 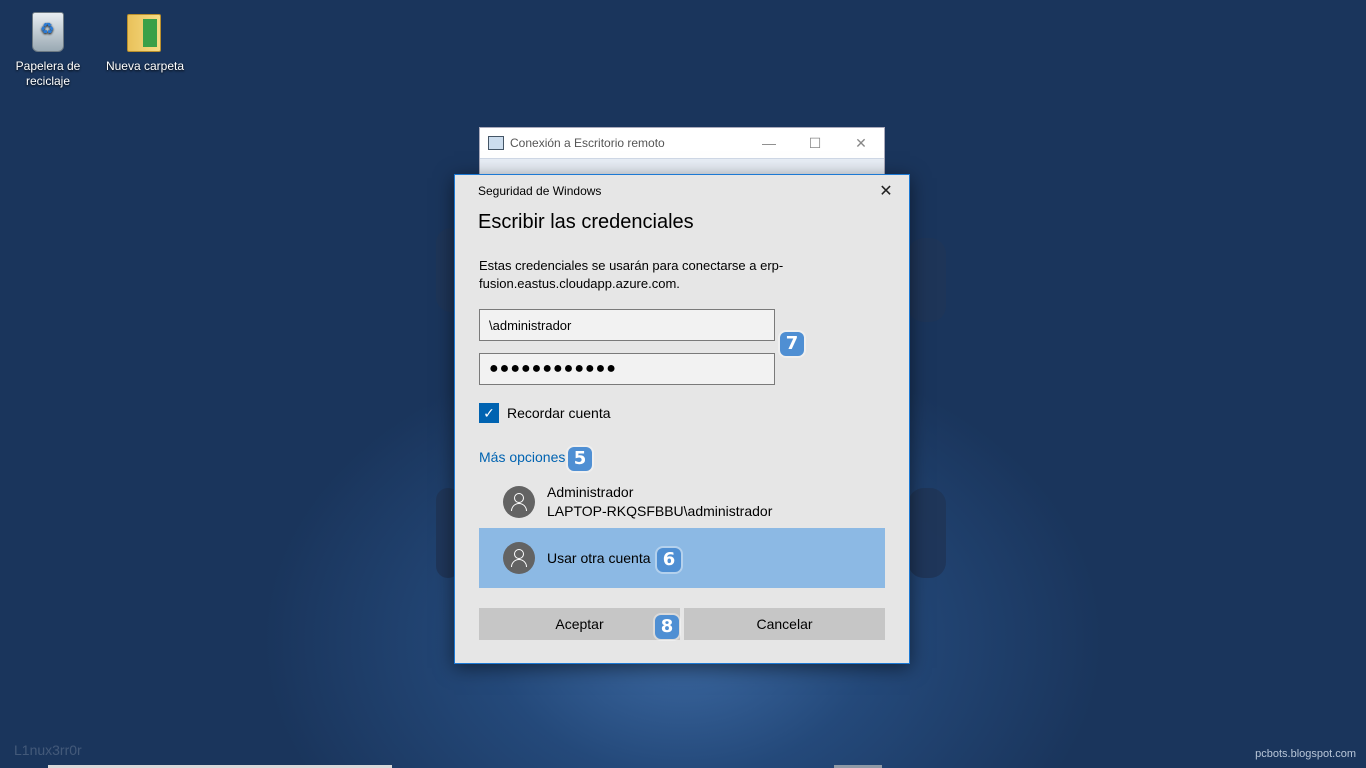 What do you see at coordinates (792, 344) in the screenshot?
I see `annotation-badge-7: 7` at bounding box center [792, 344].